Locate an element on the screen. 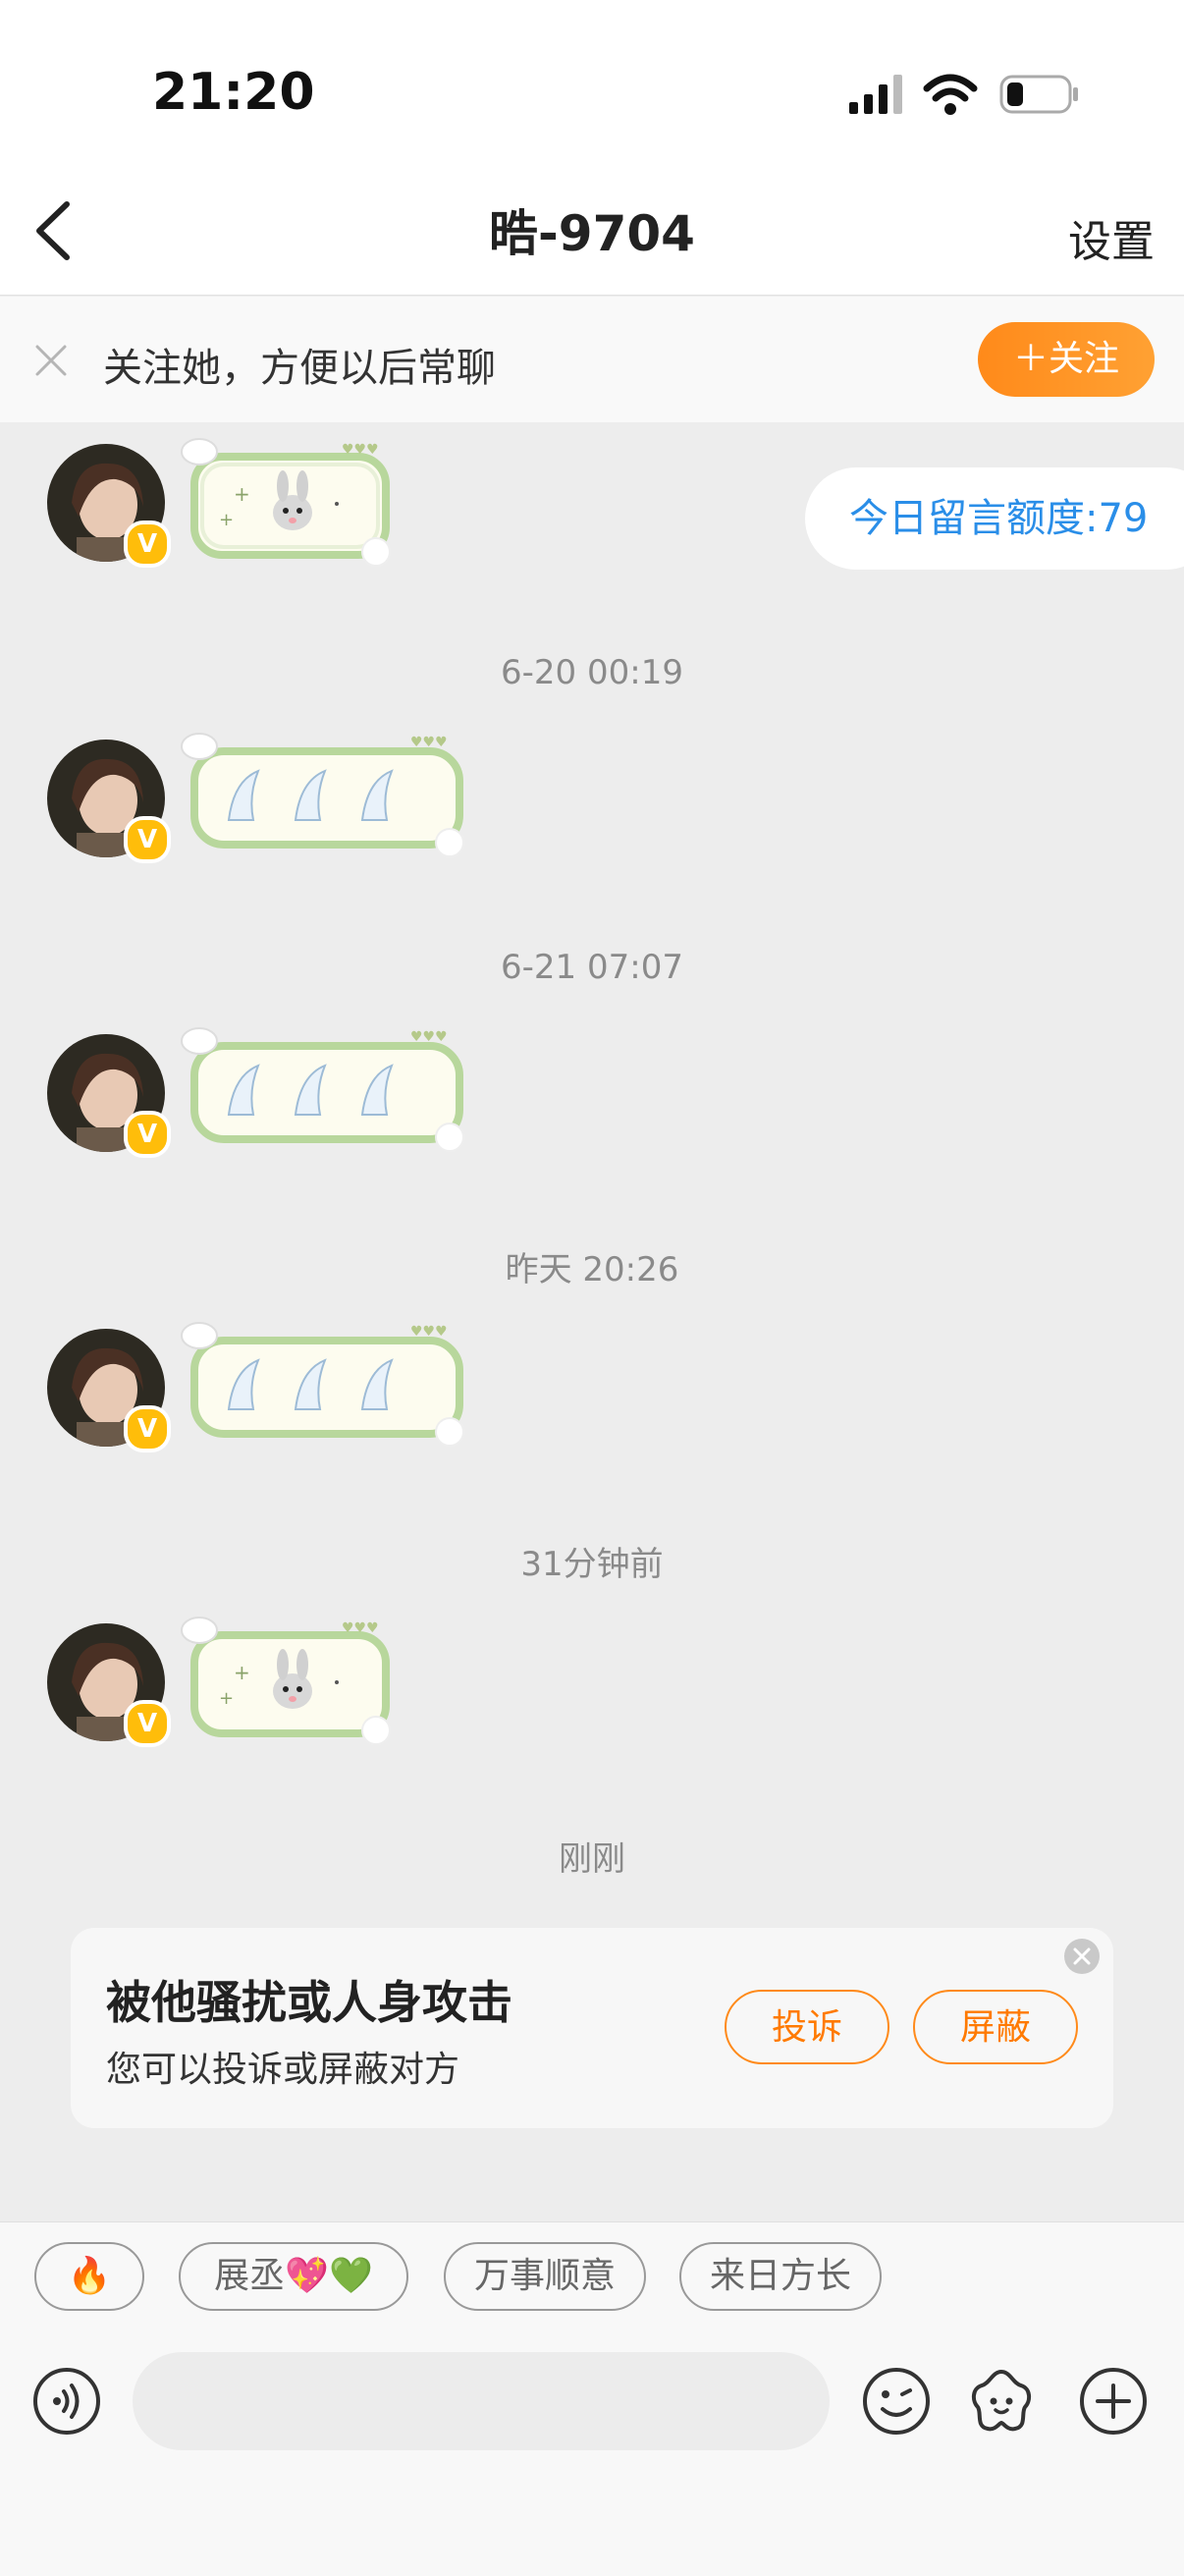 This screenshot has height=2576, width=1184. follow-prompt: 关注她，方便以后常聊 is located at coordinates (299, 369).